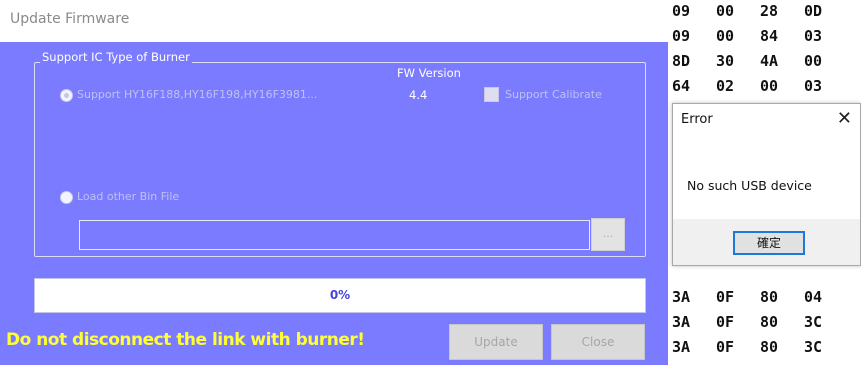  Describe the element at coordinates (116, 57) in the screenshot. I see `group-title: Support IC Type of Burner` at that location.